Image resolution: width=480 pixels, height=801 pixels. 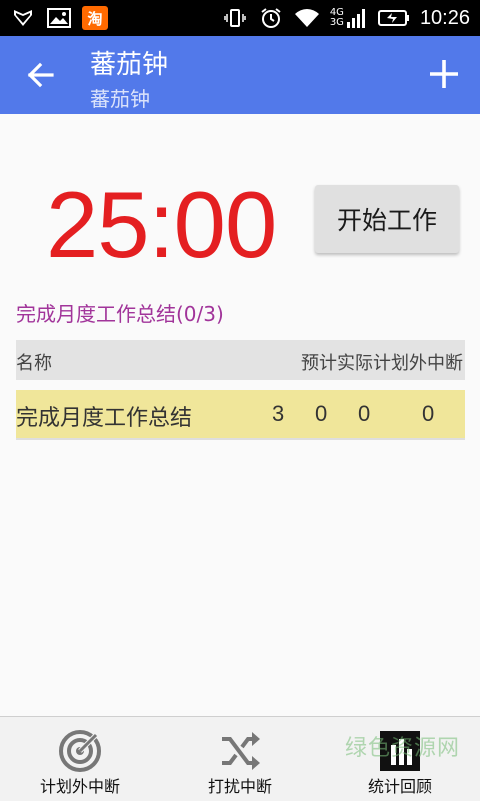 I want to click on page-title: 蕃茄钟, so click(x=129, y=65).